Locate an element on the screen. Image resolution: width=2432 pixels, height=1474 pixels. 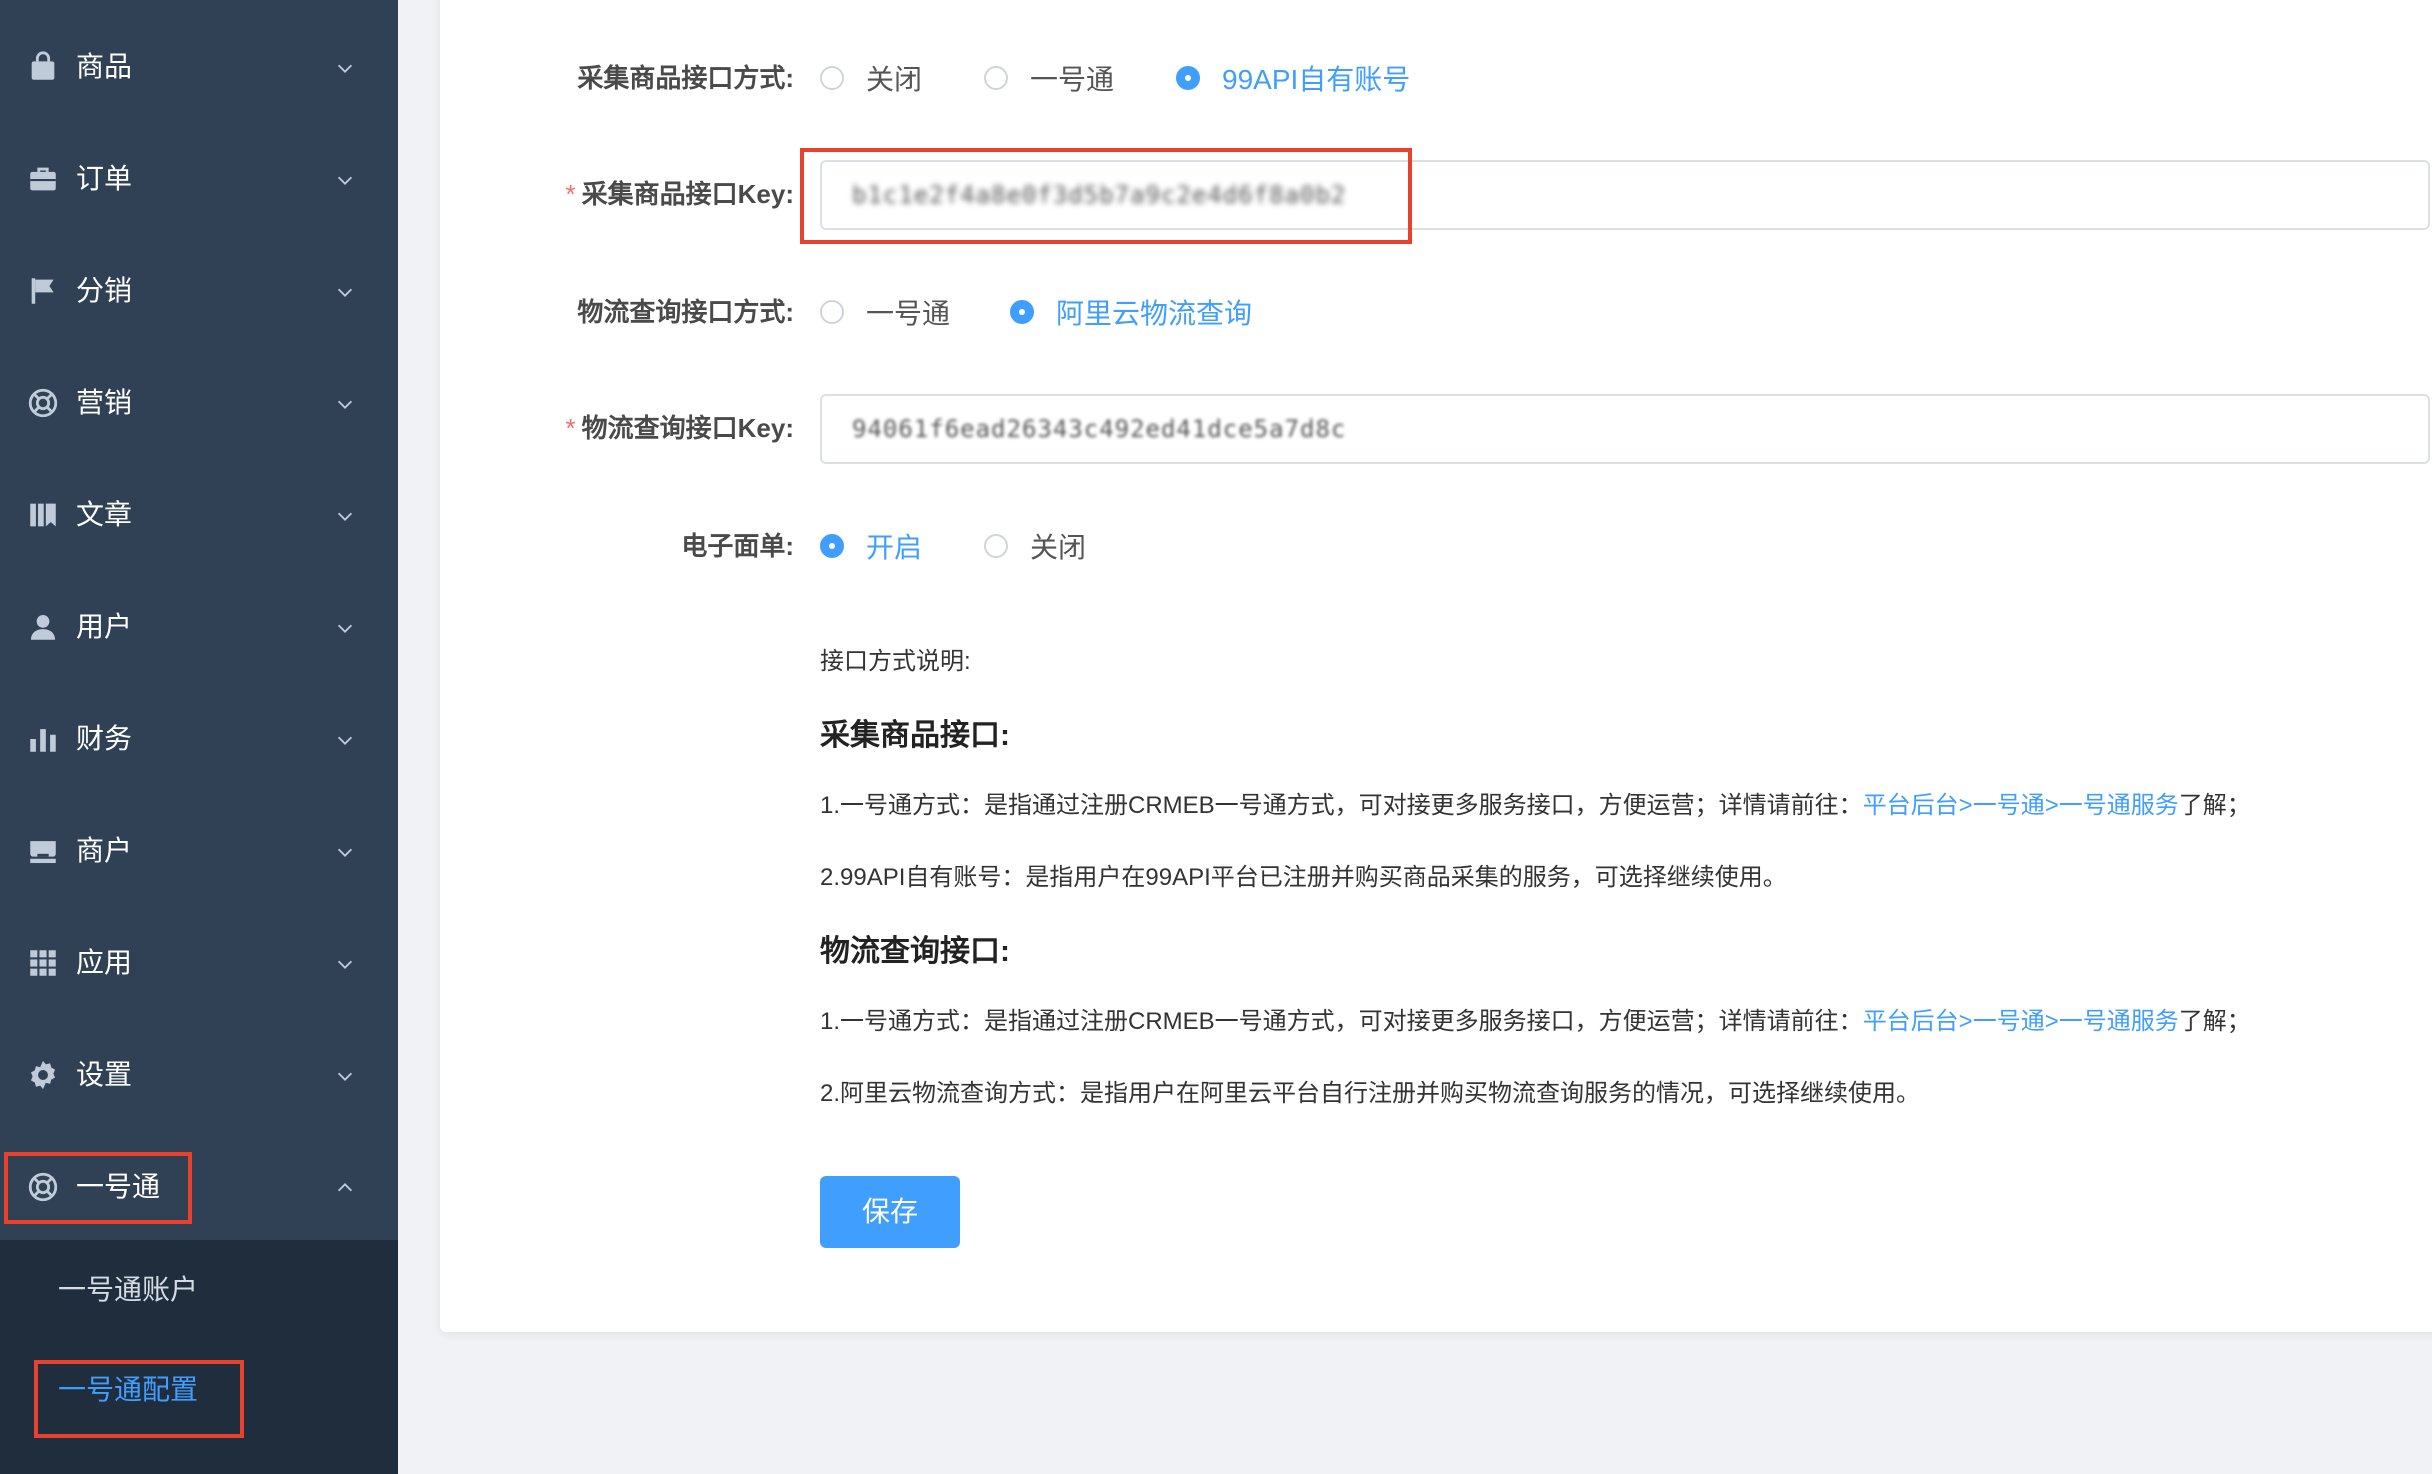
sidebar-item-orders: 订单 is located at coordinates (199, 181).